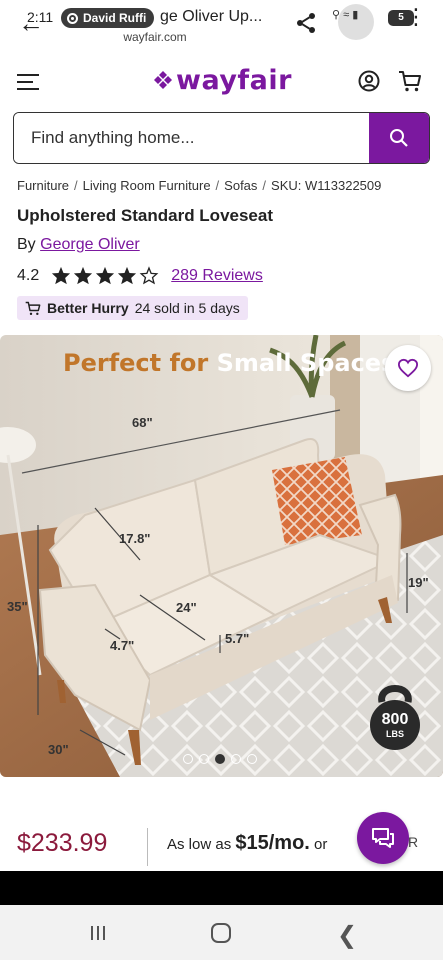 The width and height of the screenshot is (443, 960). Describe the element at coordinates (272, 843) in the screenshot. I see `finance-amount: $15/mo.` at that location.